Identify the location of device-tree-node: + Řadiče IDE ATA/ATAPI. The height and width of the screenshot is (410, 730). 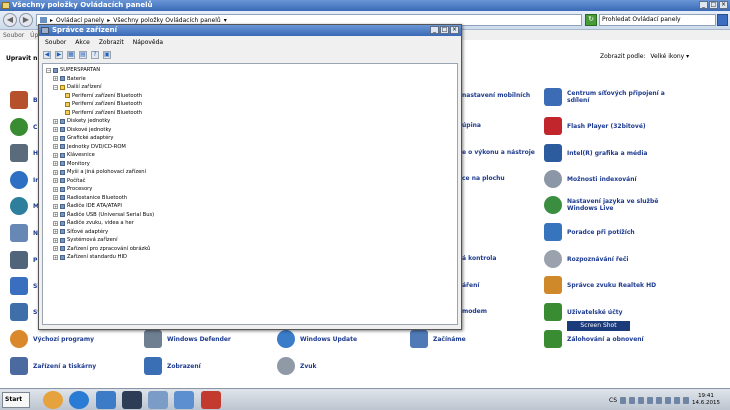
(87, 206).